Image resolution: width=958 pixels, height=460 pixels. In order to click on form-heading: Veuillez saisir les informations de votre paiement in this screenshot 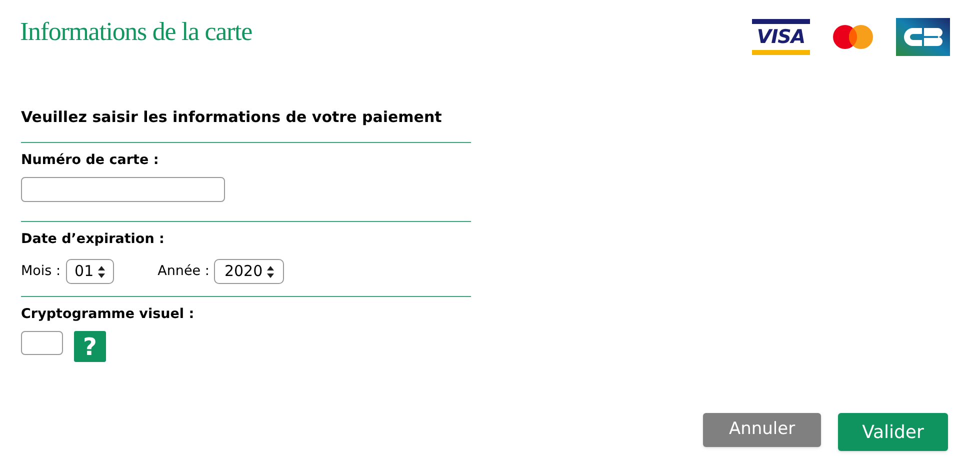, I will do `click(232, 117)`.